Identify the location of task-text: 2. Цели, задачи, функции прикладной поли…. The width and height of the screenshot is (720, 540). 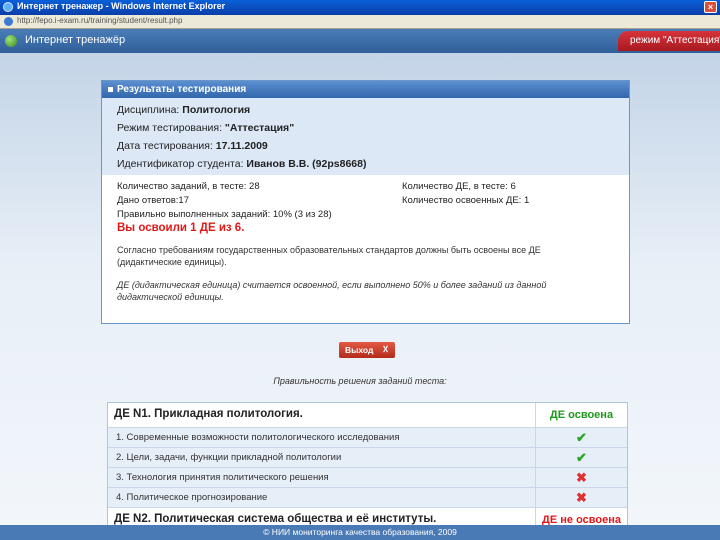
(229, 457).